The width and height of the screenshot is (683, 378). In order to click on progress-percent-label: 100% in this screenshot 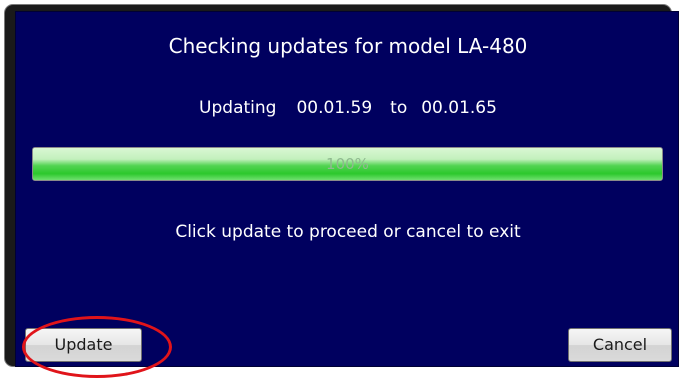, I will do `click(347, 164)`.